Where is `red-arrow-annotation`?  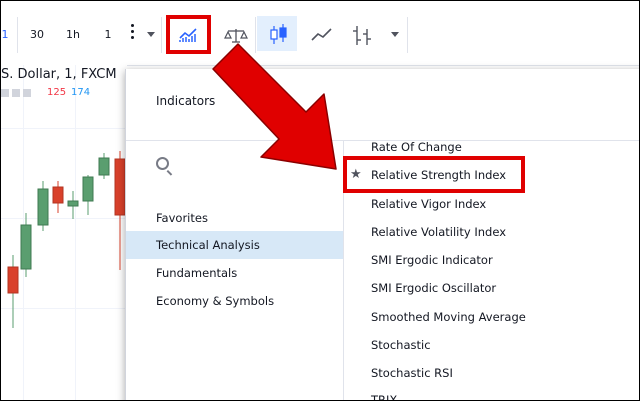
red-arrow-annotation is located at coordinates (274, 106).